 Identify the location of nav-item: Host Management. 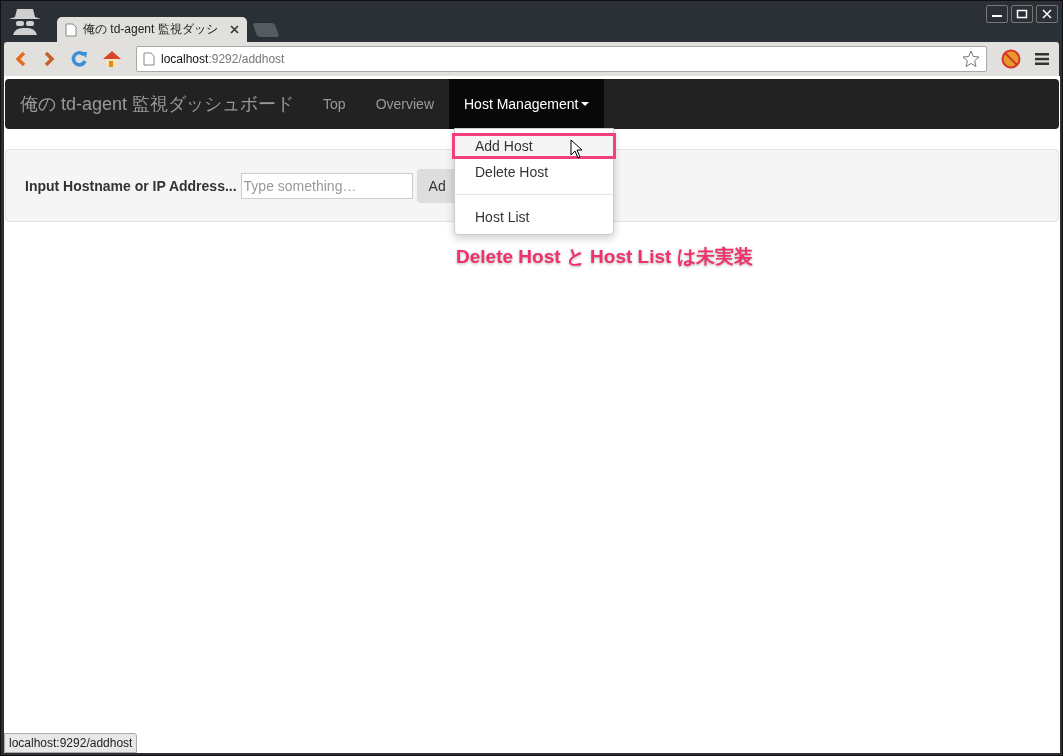
(527, 104).